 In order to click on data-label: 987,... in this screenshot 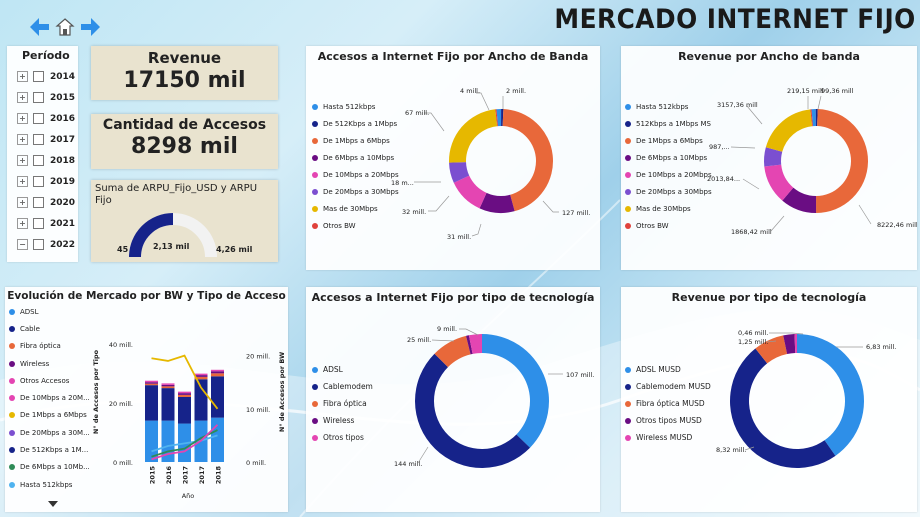, I will do `click(719, 147)`.